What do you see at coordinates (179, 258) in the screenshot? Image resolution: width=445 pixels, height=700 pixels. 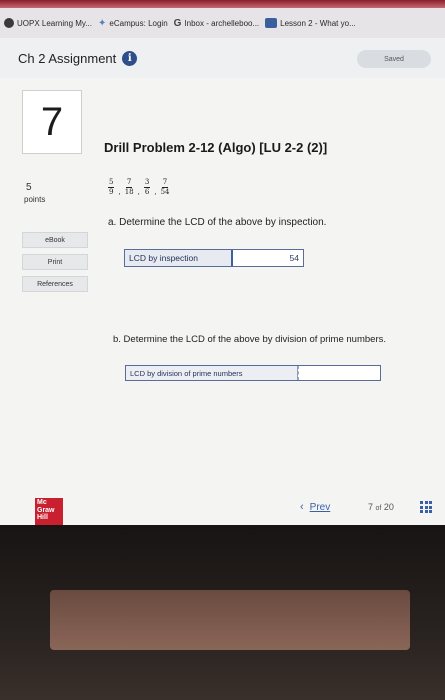 I see `answer-a-label: LCD by inspection` at bounding box center [179, 258].